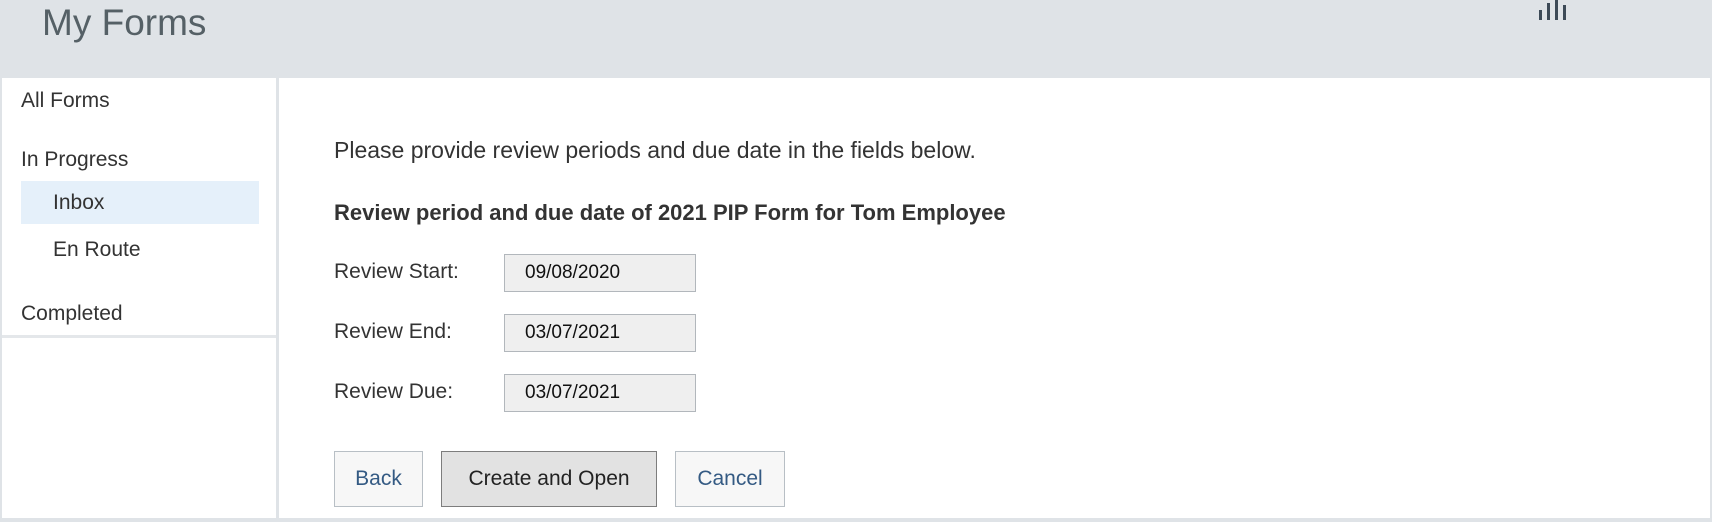 The image size is (1712, 522). Describe the element at coordinates (600, 273) in the screenshot. I see `review-start-input` at that location.